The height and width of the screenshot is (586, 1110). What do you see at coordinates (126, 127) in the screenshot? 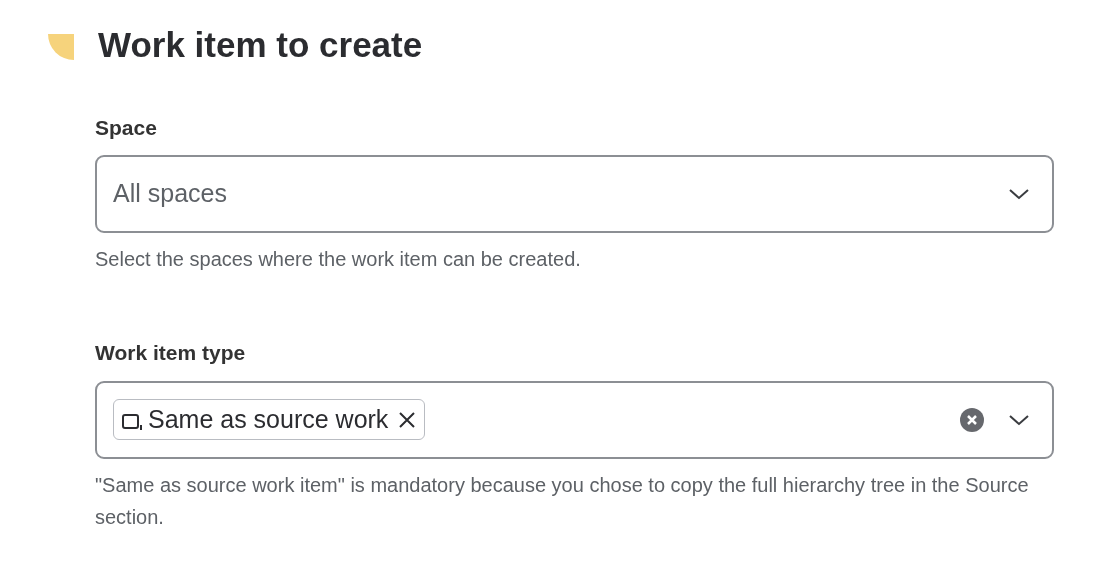
I see `field-label: Space` at bounding box center [126, 127].